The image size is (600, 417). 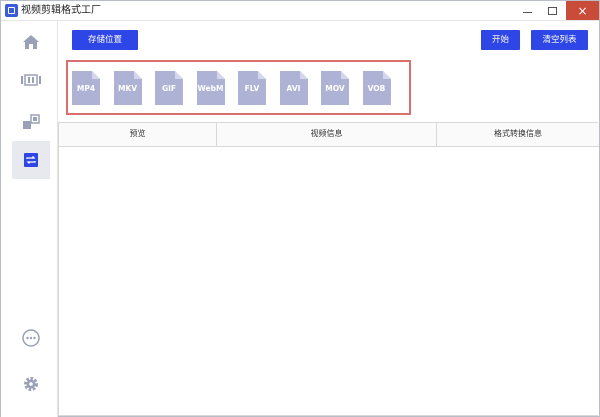 I want to click on sidebar-item-more, so click(x=31, y=338).